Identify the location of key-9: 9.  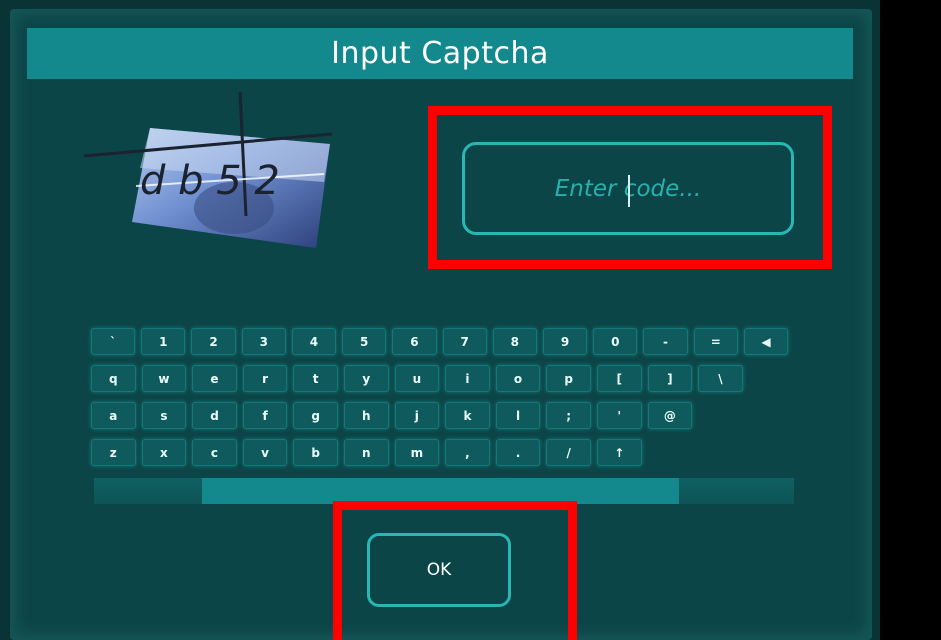
(565, 341).